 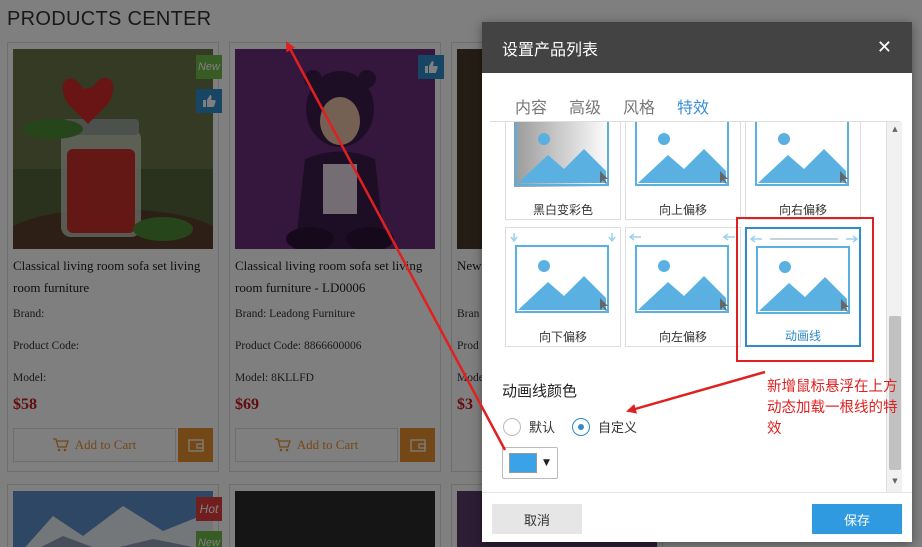 I want to click on scroll-up-icon: ▲, so click(x=895, y=129).